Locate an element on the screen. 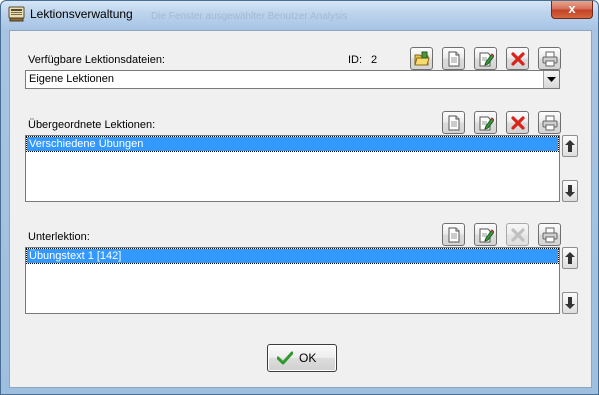 The image size is (599, 395). checkmark-icon is located at coordinates (285, 358).